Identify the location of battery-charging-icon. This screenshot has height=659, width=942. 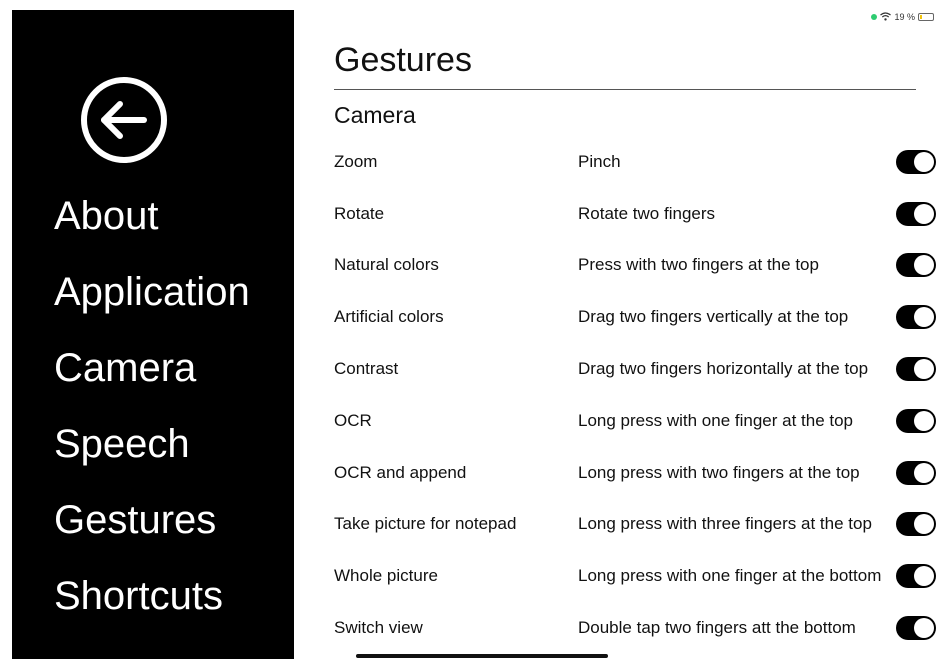
(926, 17).